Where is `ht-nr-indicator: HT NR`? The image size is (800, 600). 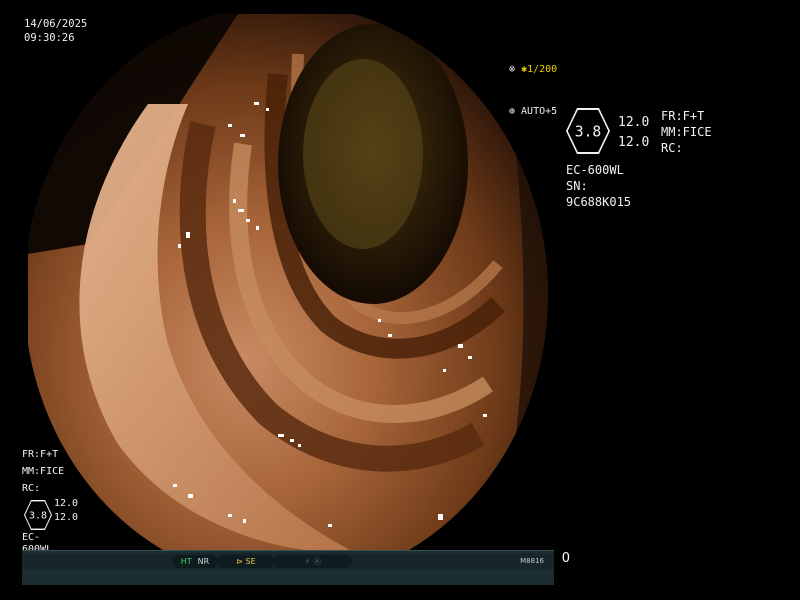
ht-nr-indicator: HT NR is located at coordinates (195, 561).